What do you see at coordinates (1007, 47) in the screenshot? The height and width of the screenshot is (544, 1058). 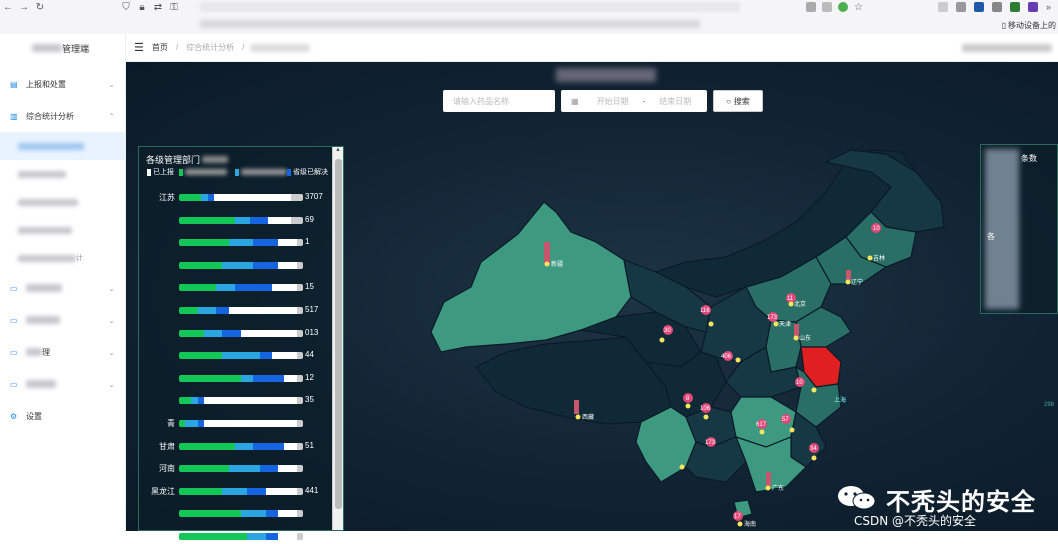 I see `user-info` at bounding box center [1007, 47].